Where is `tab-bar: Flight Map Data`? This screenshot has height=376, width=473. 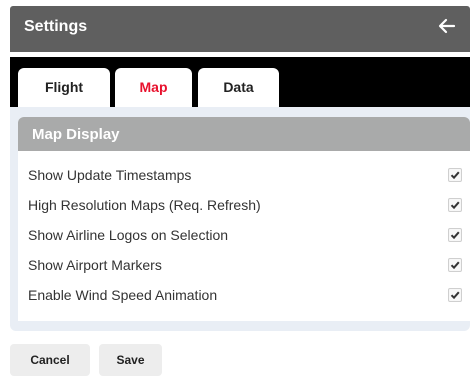 tab-bar: Flight Map Data is located at coordinates (240, 82).